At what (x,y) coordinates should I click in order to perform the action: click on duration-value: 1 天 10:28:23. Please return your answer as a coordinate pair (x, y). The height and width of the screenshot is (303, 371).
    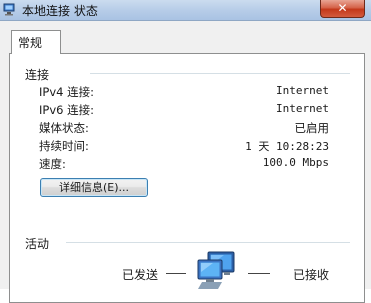
    Looking at the image, I should click on (287, 146).